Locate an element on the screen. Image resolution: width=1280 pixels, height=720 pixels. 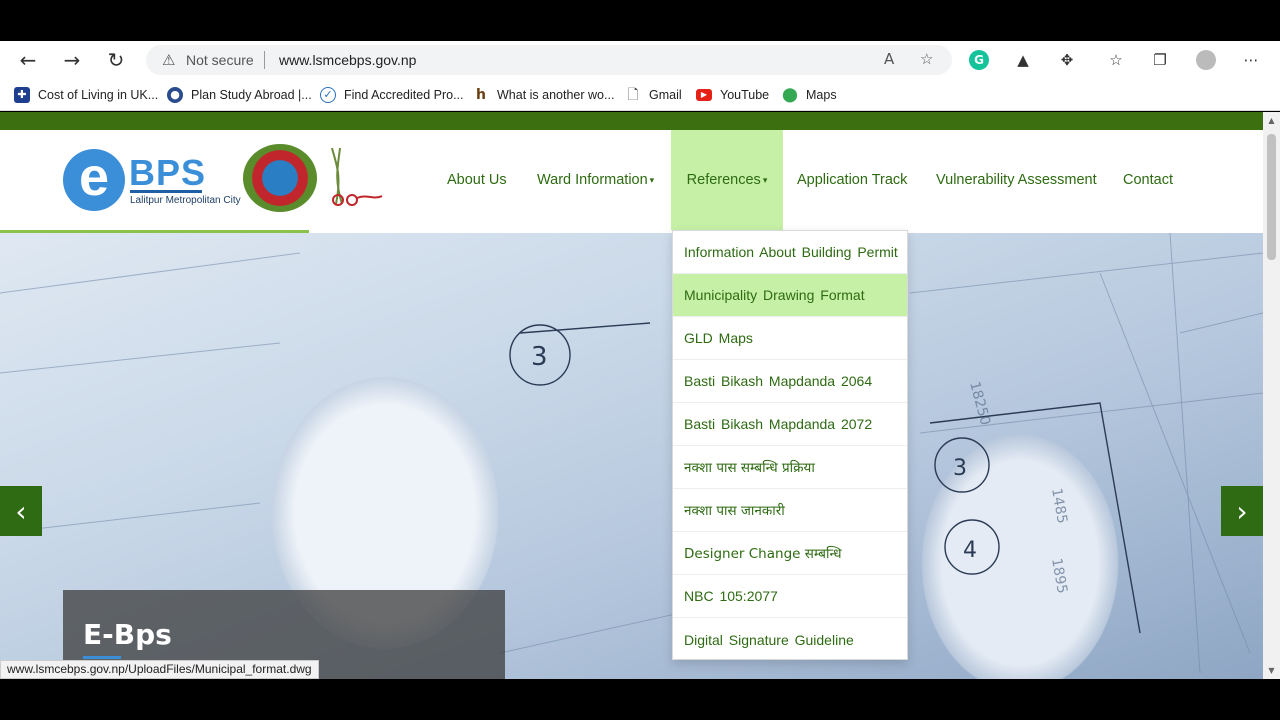
dropdown-item-naksha-jankari: नक्शा पास जानकारी is located at coordinates (790, 510).